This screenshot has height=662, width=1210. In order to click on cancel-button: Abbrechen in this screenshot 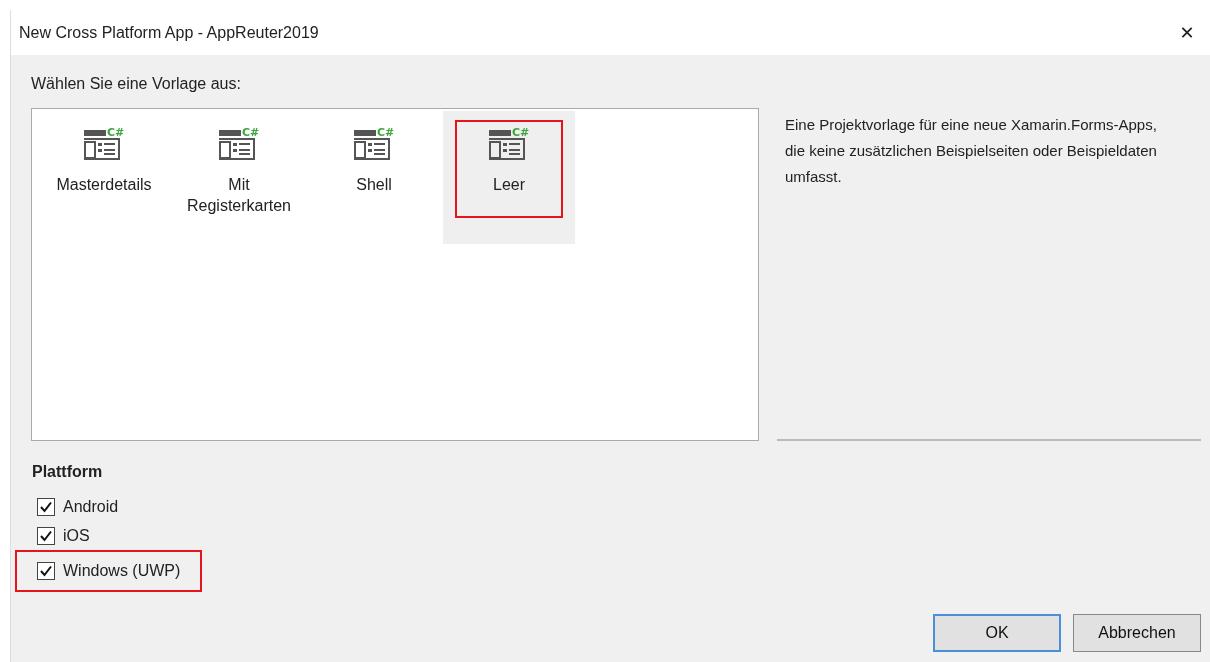, I will do `click(1137, 633)`.